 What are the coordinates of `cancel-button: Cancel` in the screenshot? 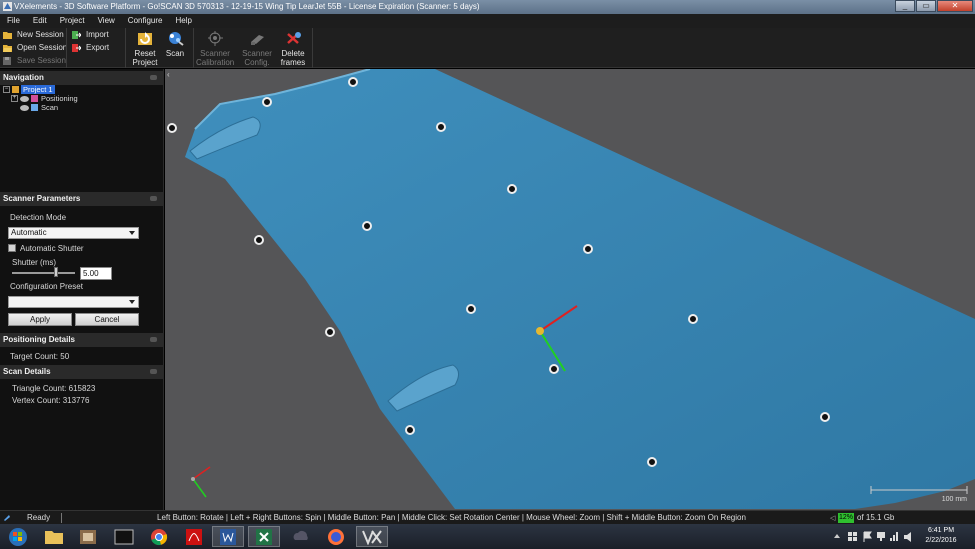 It's located at (107, 319).